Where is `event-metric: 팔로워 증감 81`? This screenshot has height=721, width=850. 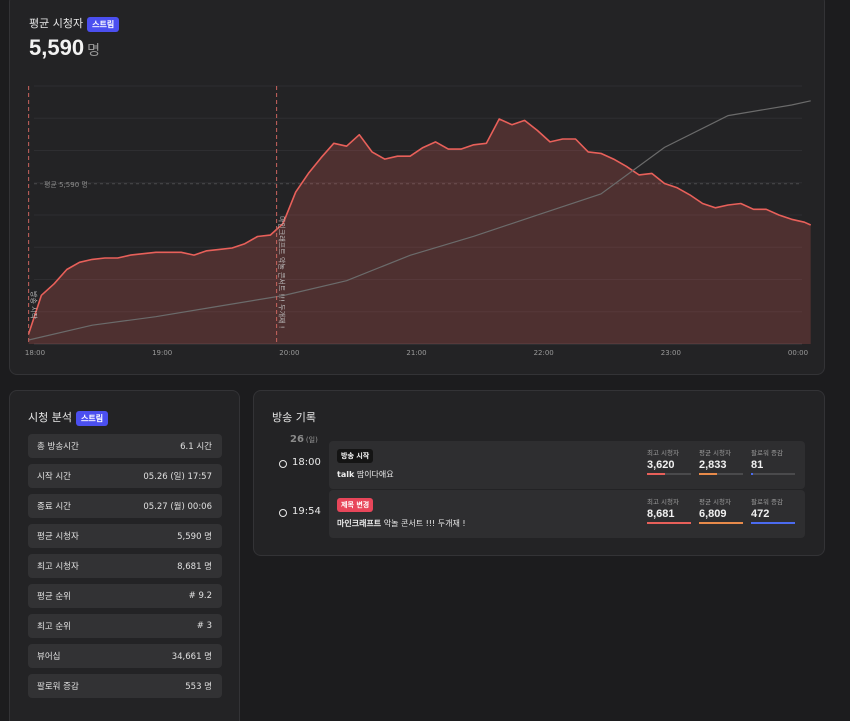 event-metric: 팔로워 증감 81 is located at coordinates (773, 461).